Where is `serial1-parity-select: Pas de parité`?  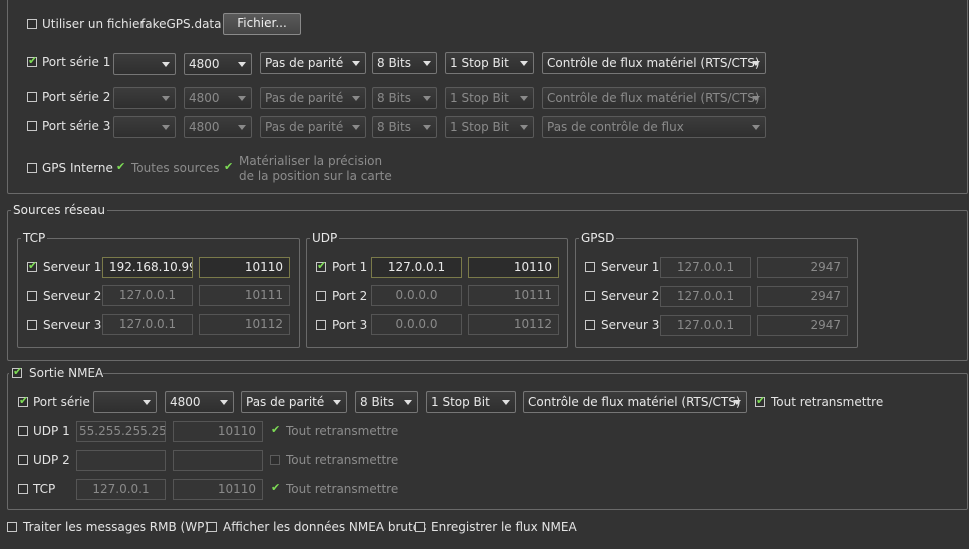 serial1-parity-select: Pas de parité is located at coordinates (313, 63).